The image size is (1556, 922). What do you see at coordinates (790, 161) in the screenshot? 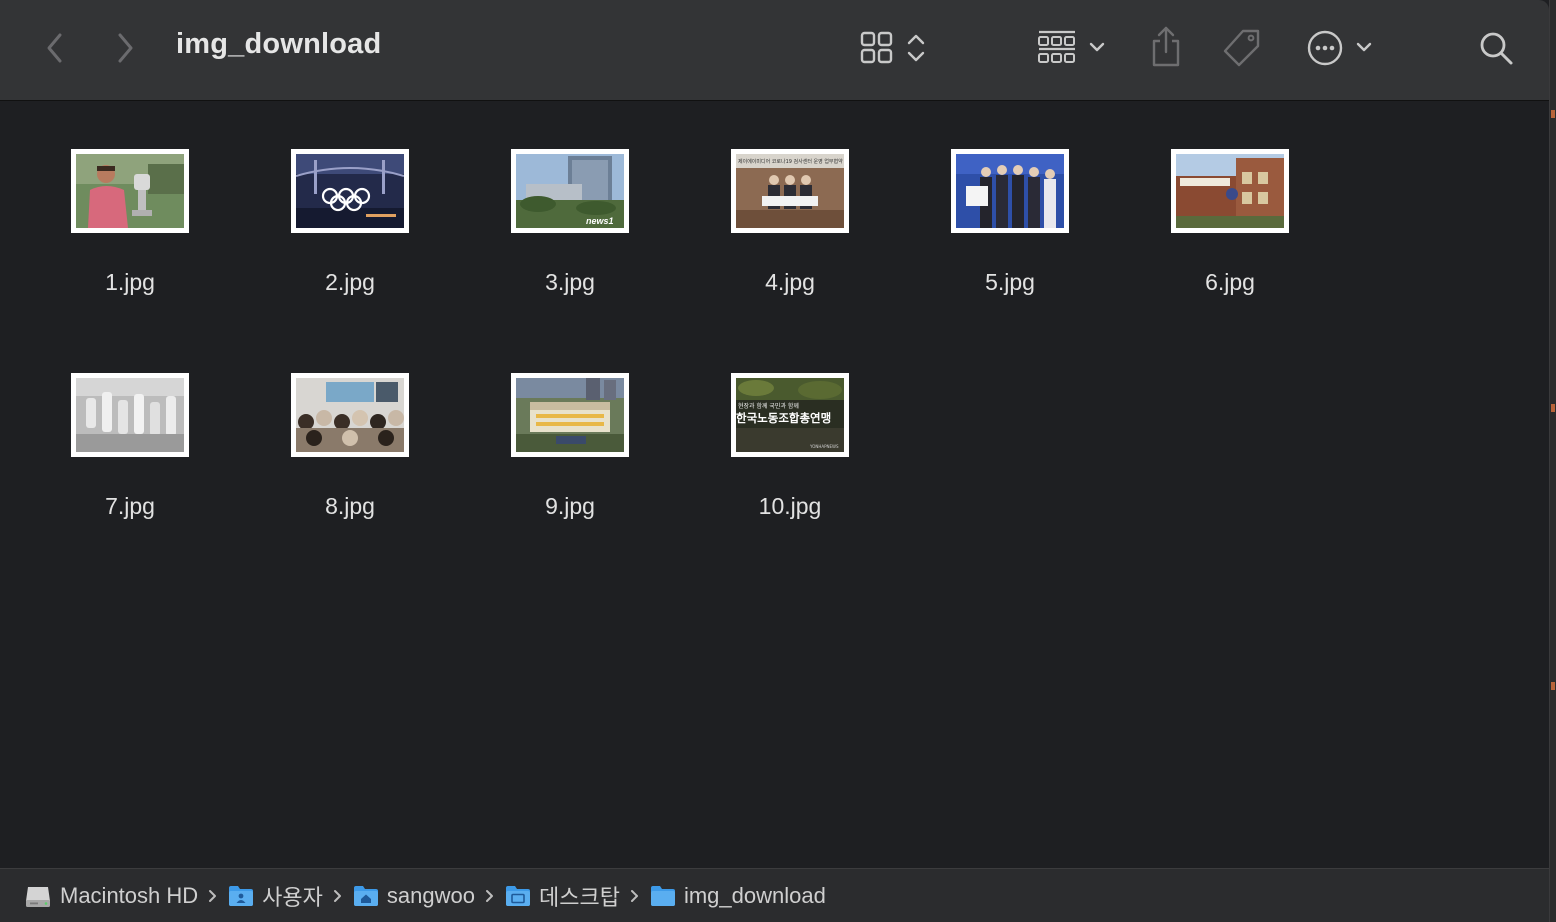
I see `banner-text: 제이에이미디어 코로나19 검사센터 운영 업무협약` at bounding box center [790, 161].